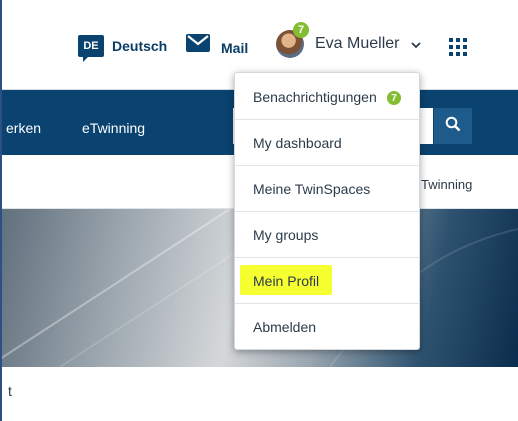 Image resolution: width=518 pixels, height=421 pixels. Describe the element at coordinates (91, 48) in the screenshot. I see `language-code-badge: DE` at that location.